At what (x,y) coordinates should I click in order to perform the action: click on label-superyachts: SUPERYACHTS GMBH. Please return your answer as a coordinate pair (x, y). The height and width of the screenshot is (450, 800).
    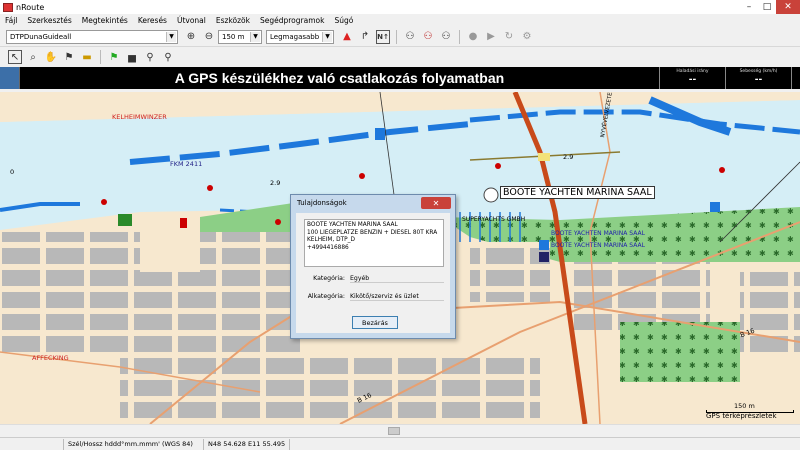
    Looking at the image, I should click on (494, 219).